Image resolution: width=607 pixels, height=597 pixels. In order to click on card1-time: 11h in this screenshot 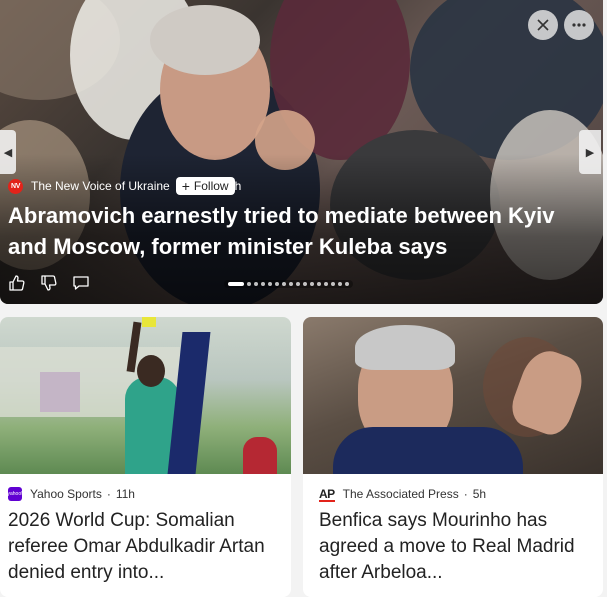, I will do `click(125, 494)`.